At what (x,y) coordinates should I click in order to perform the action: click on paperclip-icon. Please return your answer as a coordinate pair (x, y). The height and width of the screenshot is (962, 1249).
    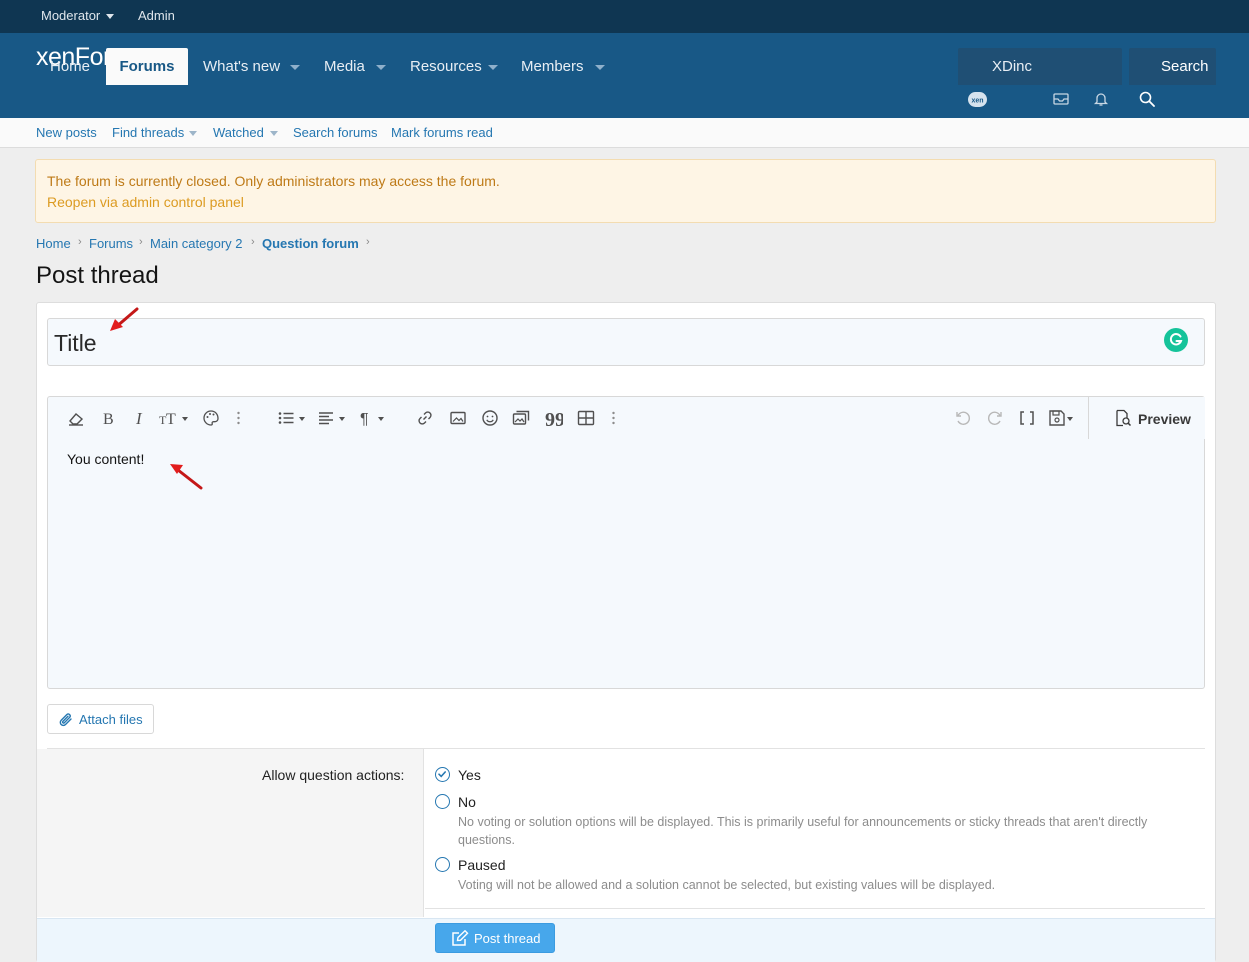
    Looking at the image, I should click on (66, 719).